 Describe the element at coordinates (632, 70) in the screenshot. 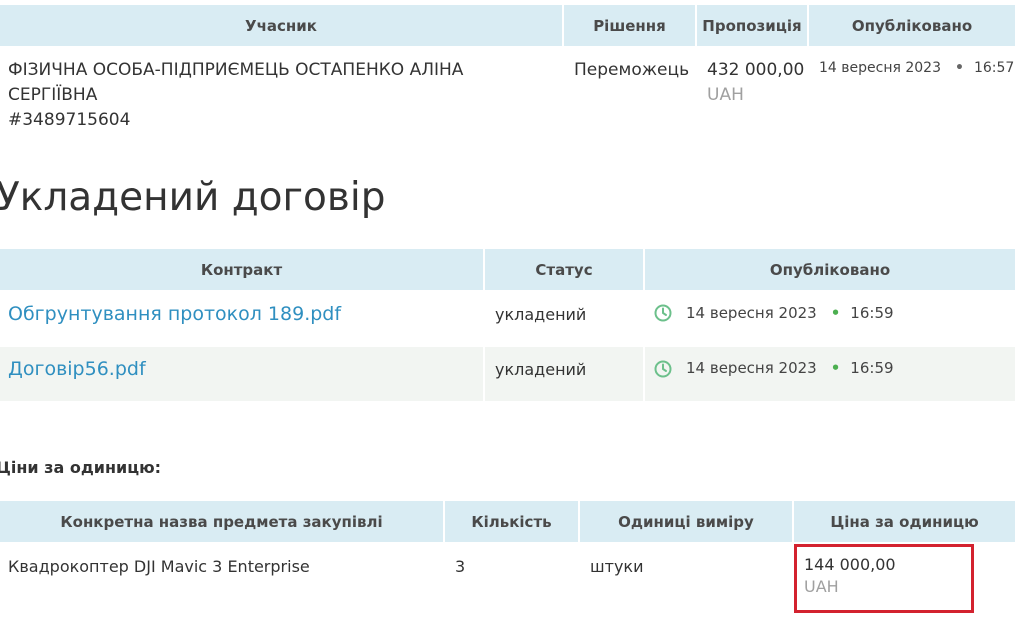

I see `participant-decision: Переможець` at that location.